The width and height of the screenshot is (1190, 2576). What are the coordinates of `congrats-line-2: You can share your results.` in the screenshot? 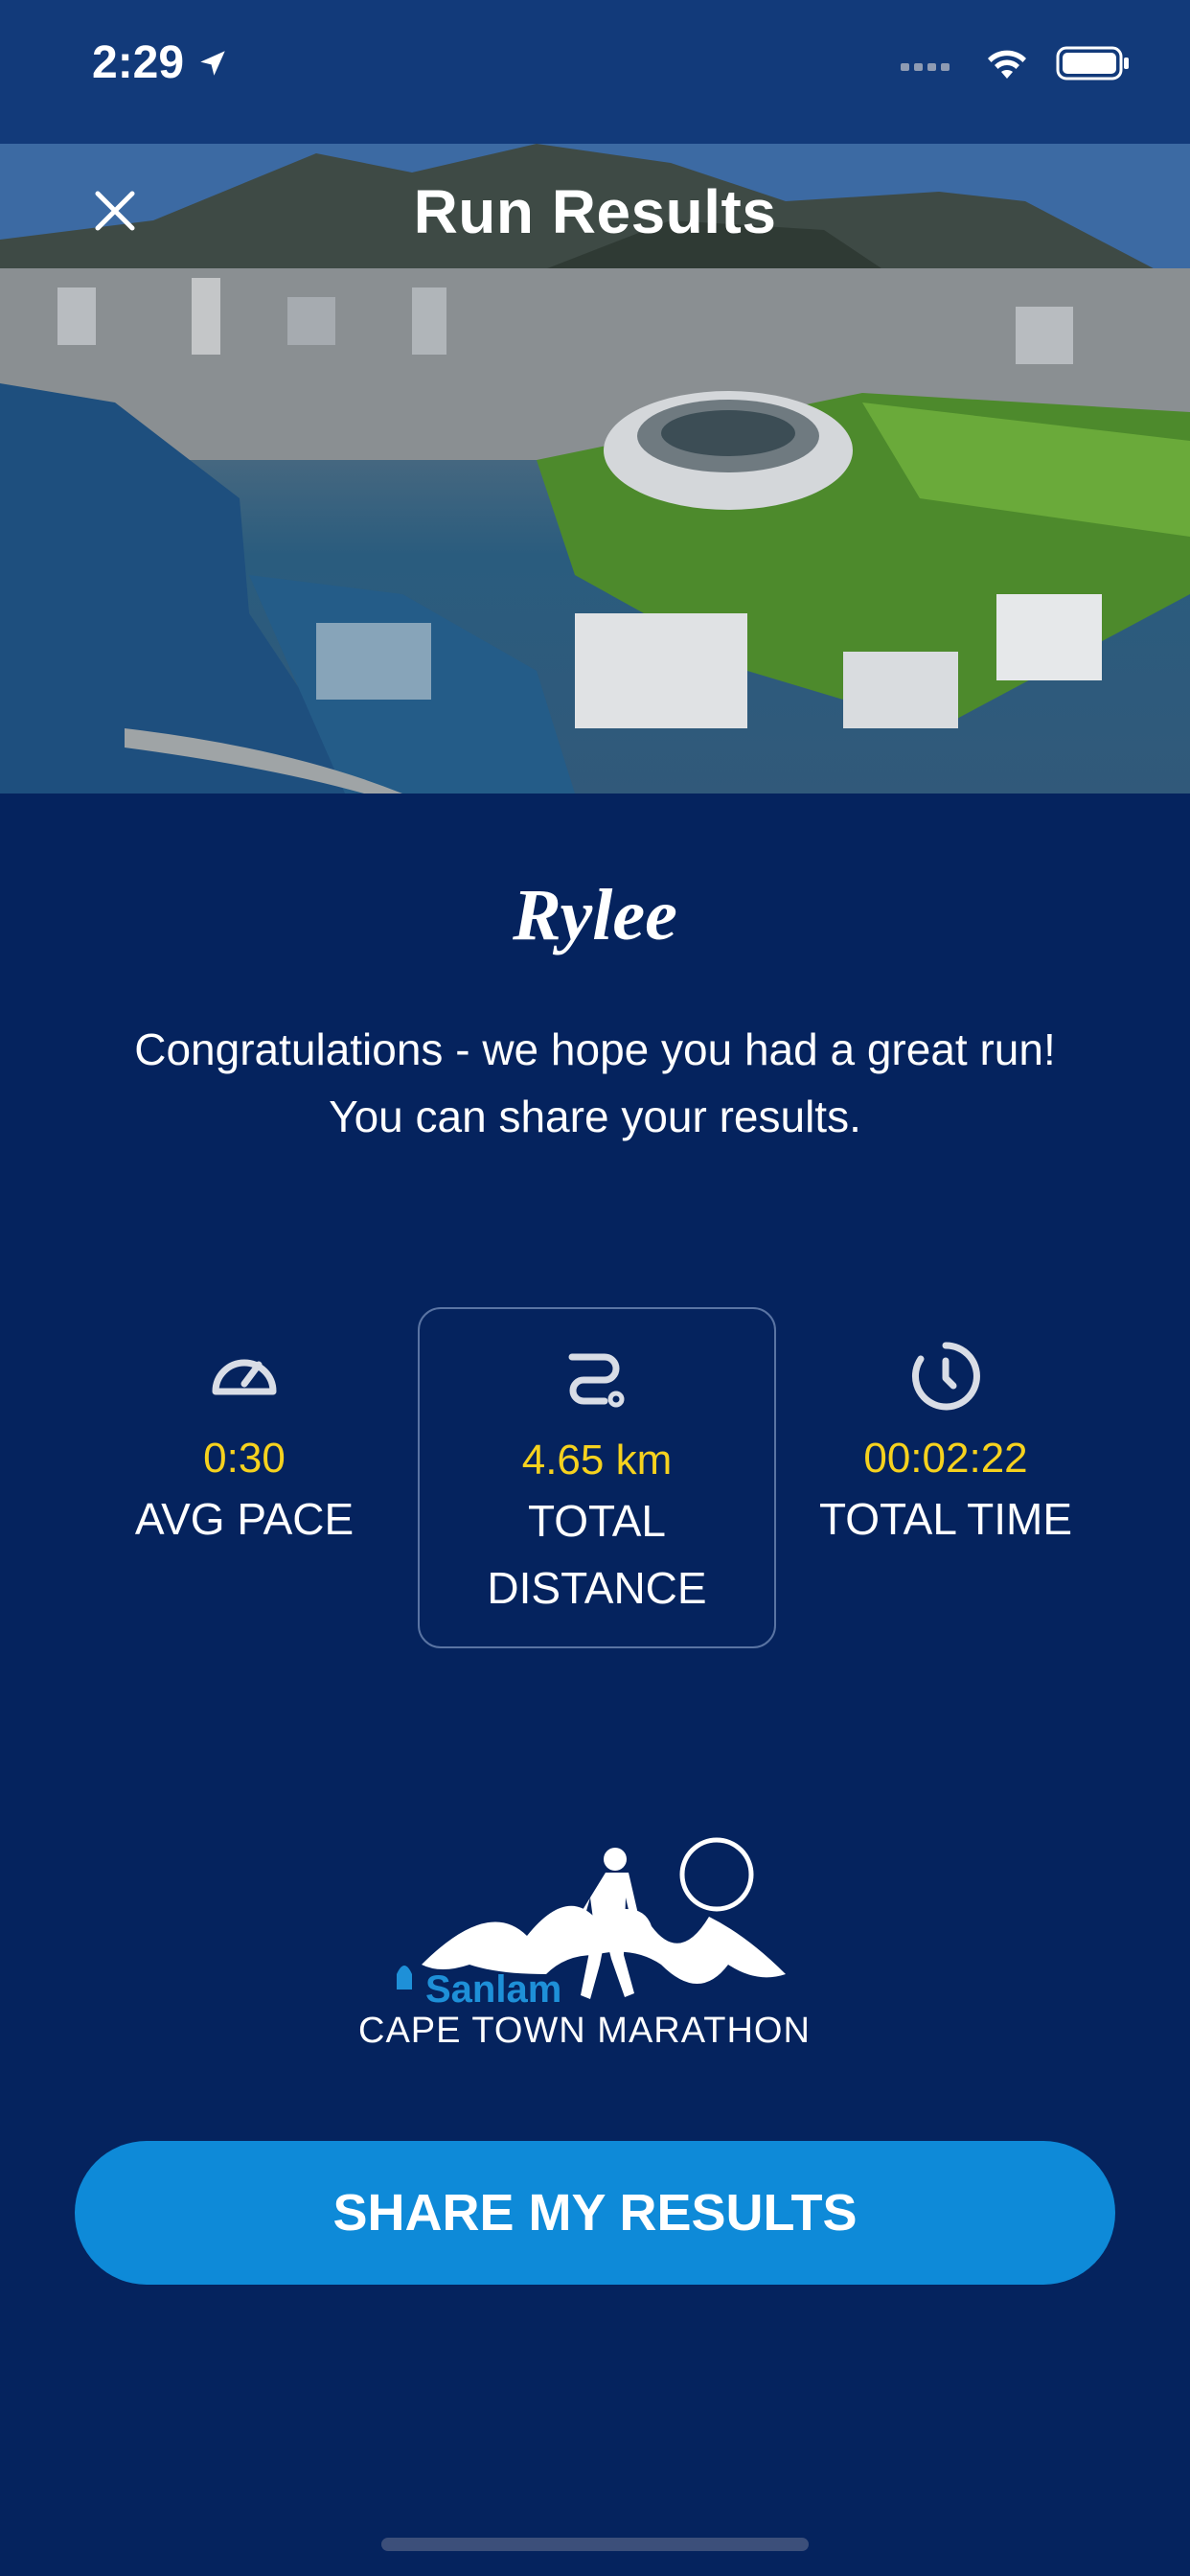 It's located at (595, 1116).